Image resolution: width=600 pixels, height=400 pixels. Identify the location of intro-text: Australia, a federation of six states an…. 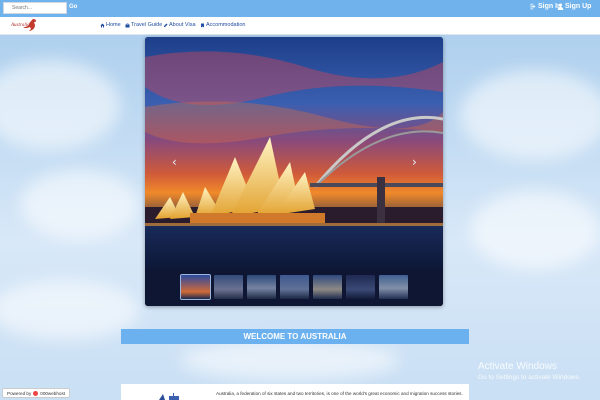
(339, 393).